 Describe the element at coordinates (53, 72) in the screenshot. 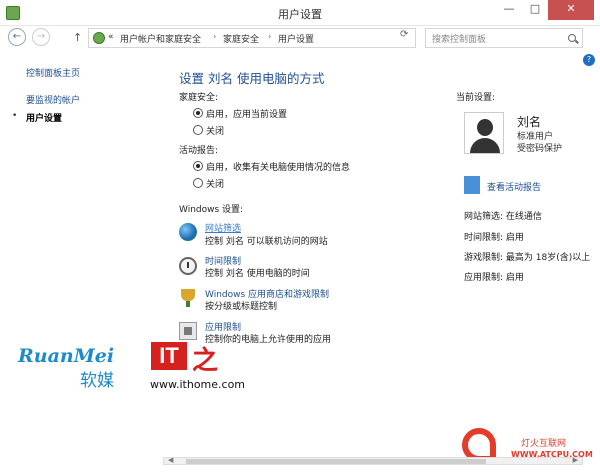

I see `sidebar-item-control-panel-home: 控制面板主页` at that location.